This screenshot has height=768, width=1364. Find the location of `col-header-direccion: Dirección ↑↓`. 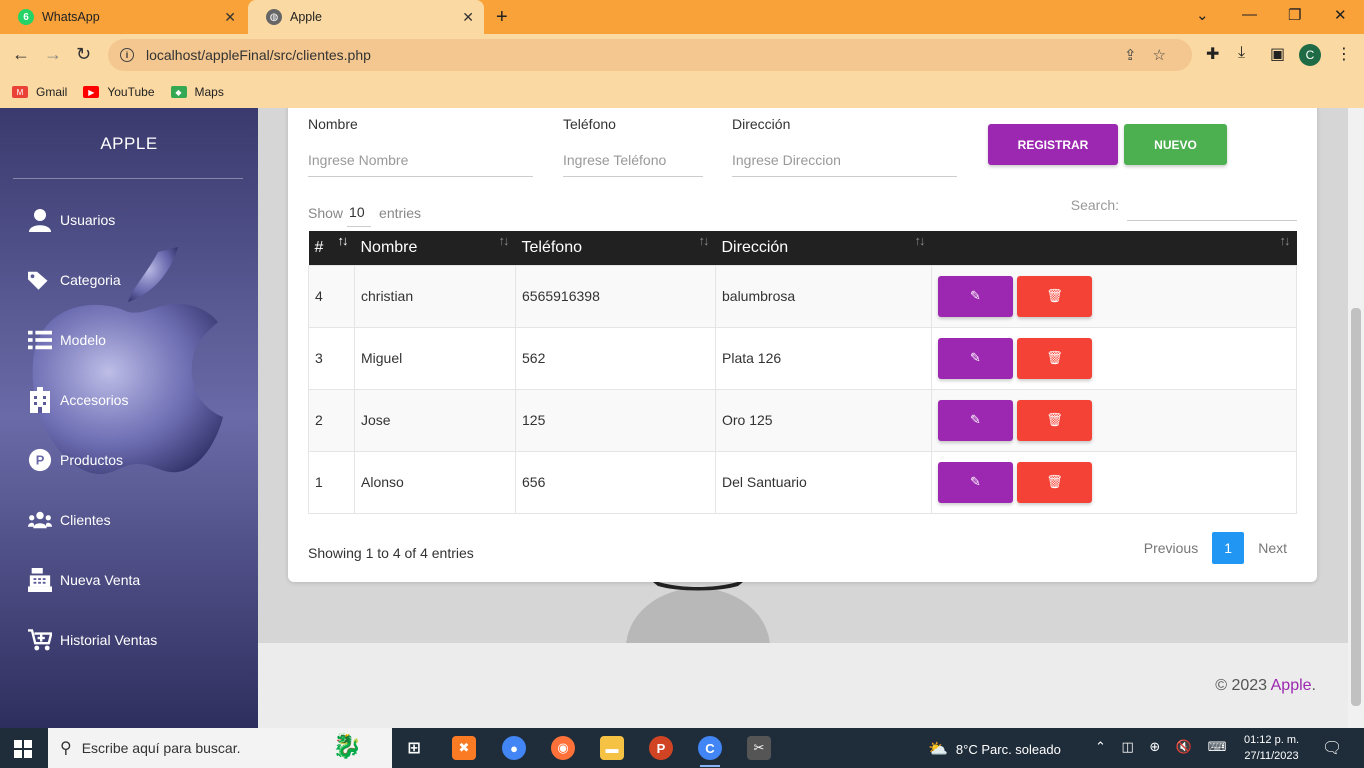

col-header-direccion: Dirección ↑↓ is located at coordinates (823, 248).